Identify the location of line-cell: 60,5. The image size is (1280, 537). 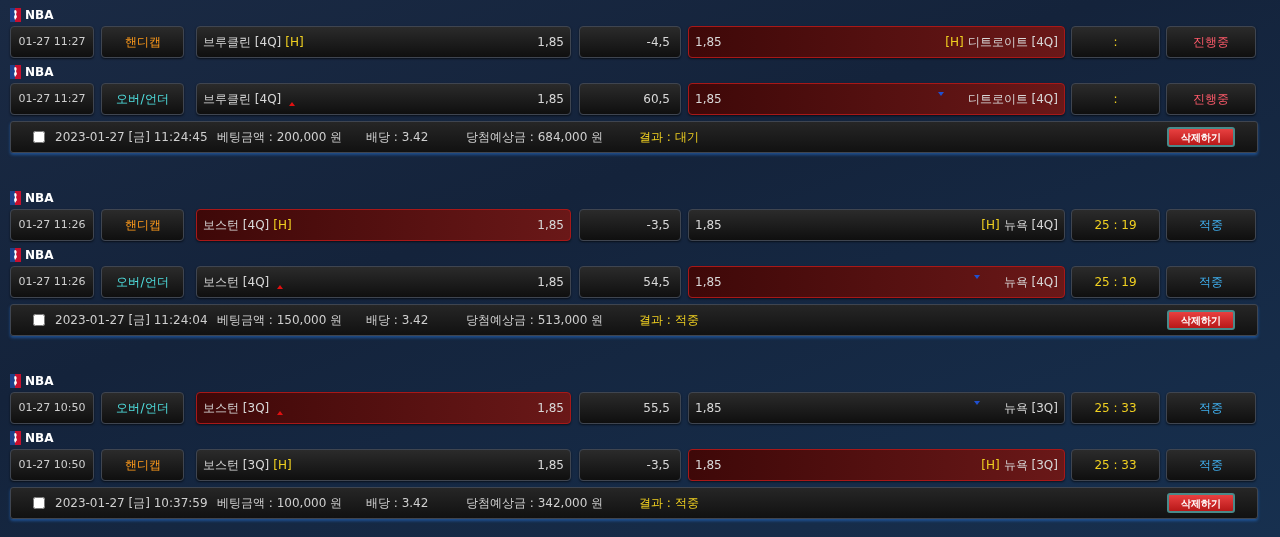
(630, 99).